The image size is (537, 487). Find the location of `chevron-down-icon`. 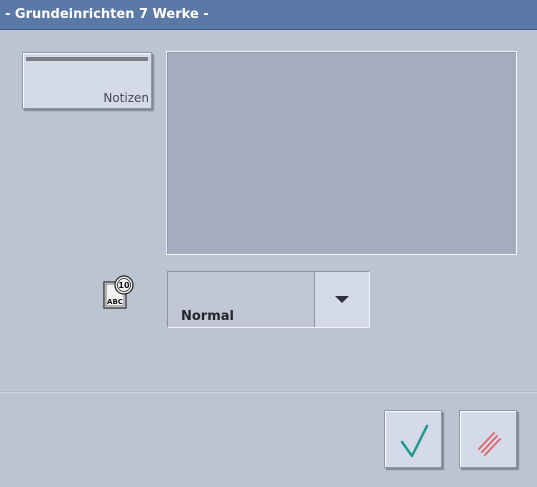

chevron-down-icon is located at coordinates (342, 299).